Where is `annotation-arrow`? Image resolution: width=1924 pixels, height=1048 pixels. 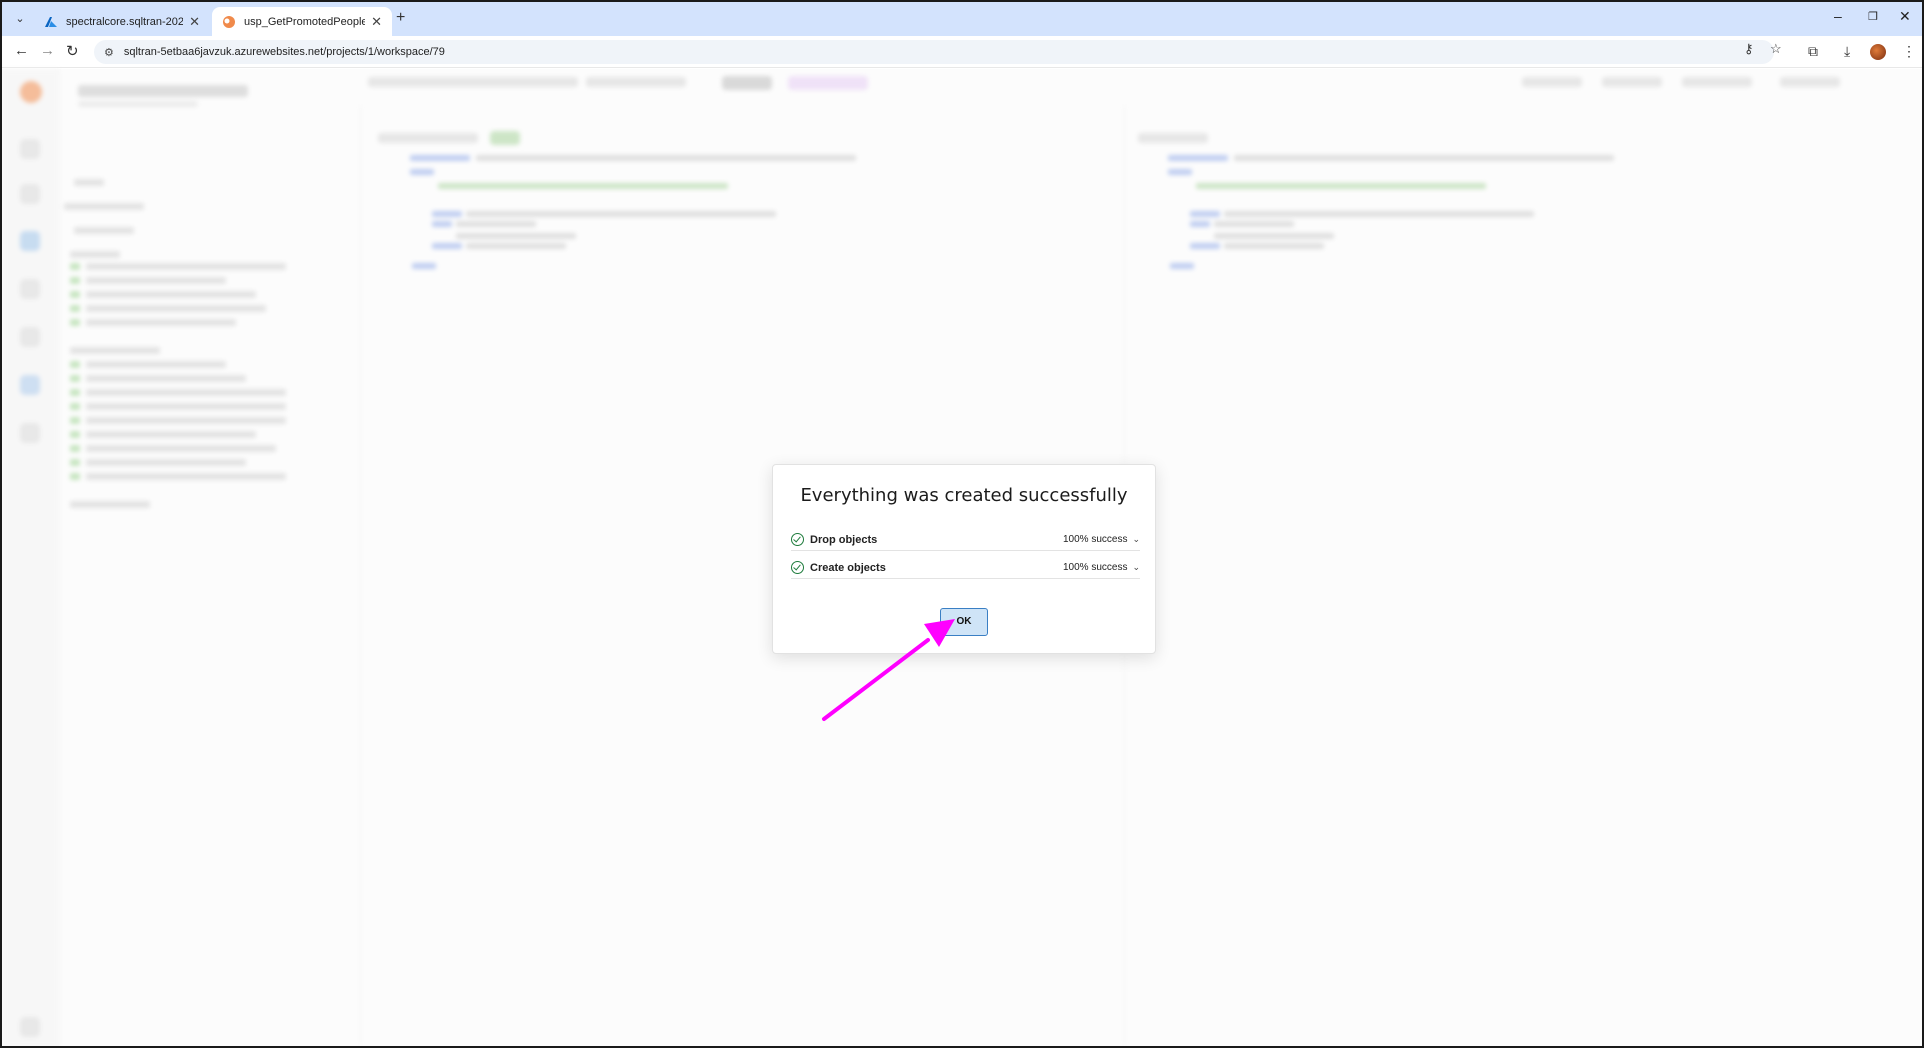
annotation-arrow is located at coordinates (888, 670).